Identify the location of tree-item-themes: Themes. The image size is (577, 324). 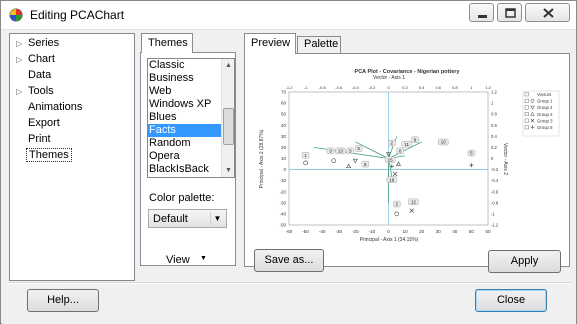
(44, 156).